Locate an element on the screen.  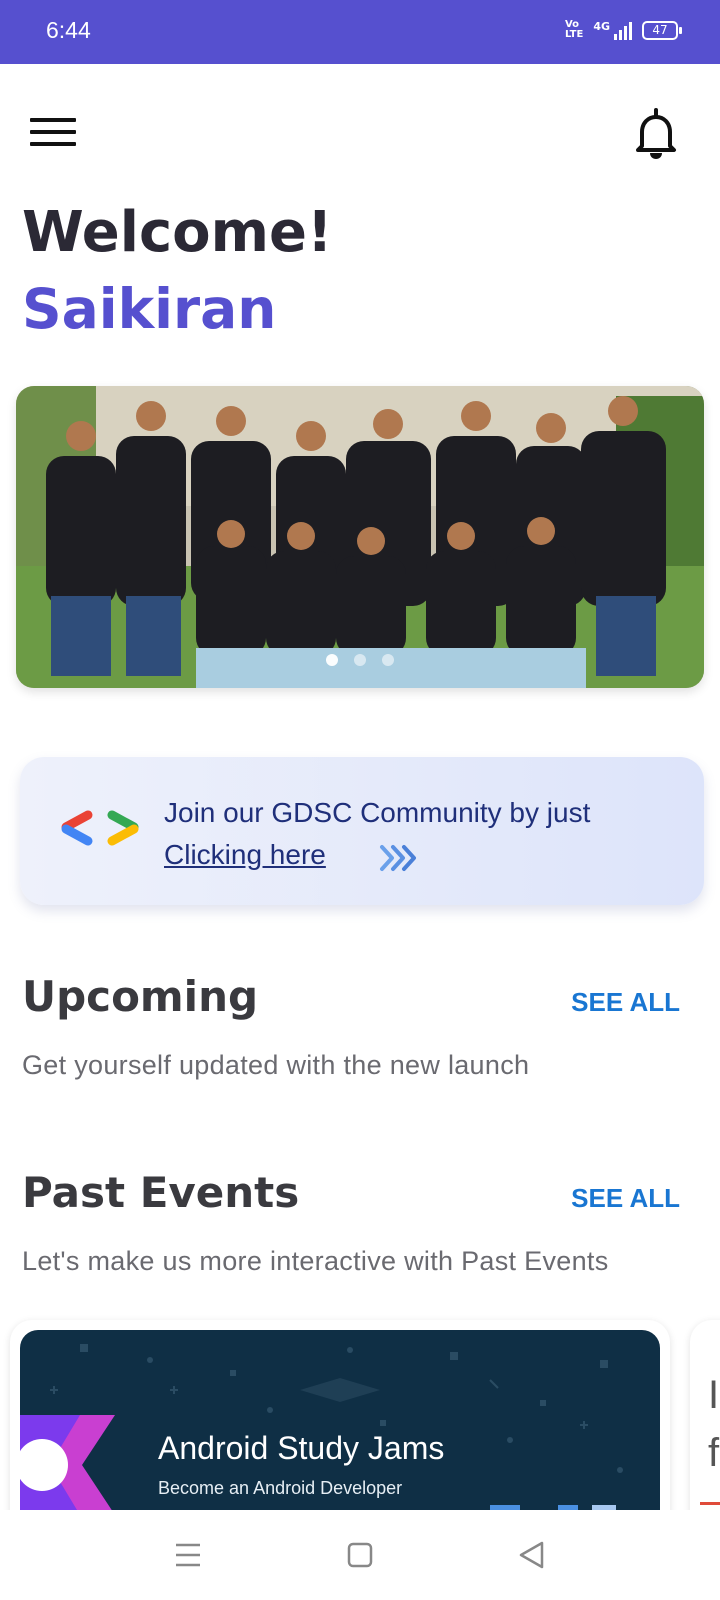
upcoming-subtitle: Get yourself updated with the new launch is located at coordinates (276, 1065).